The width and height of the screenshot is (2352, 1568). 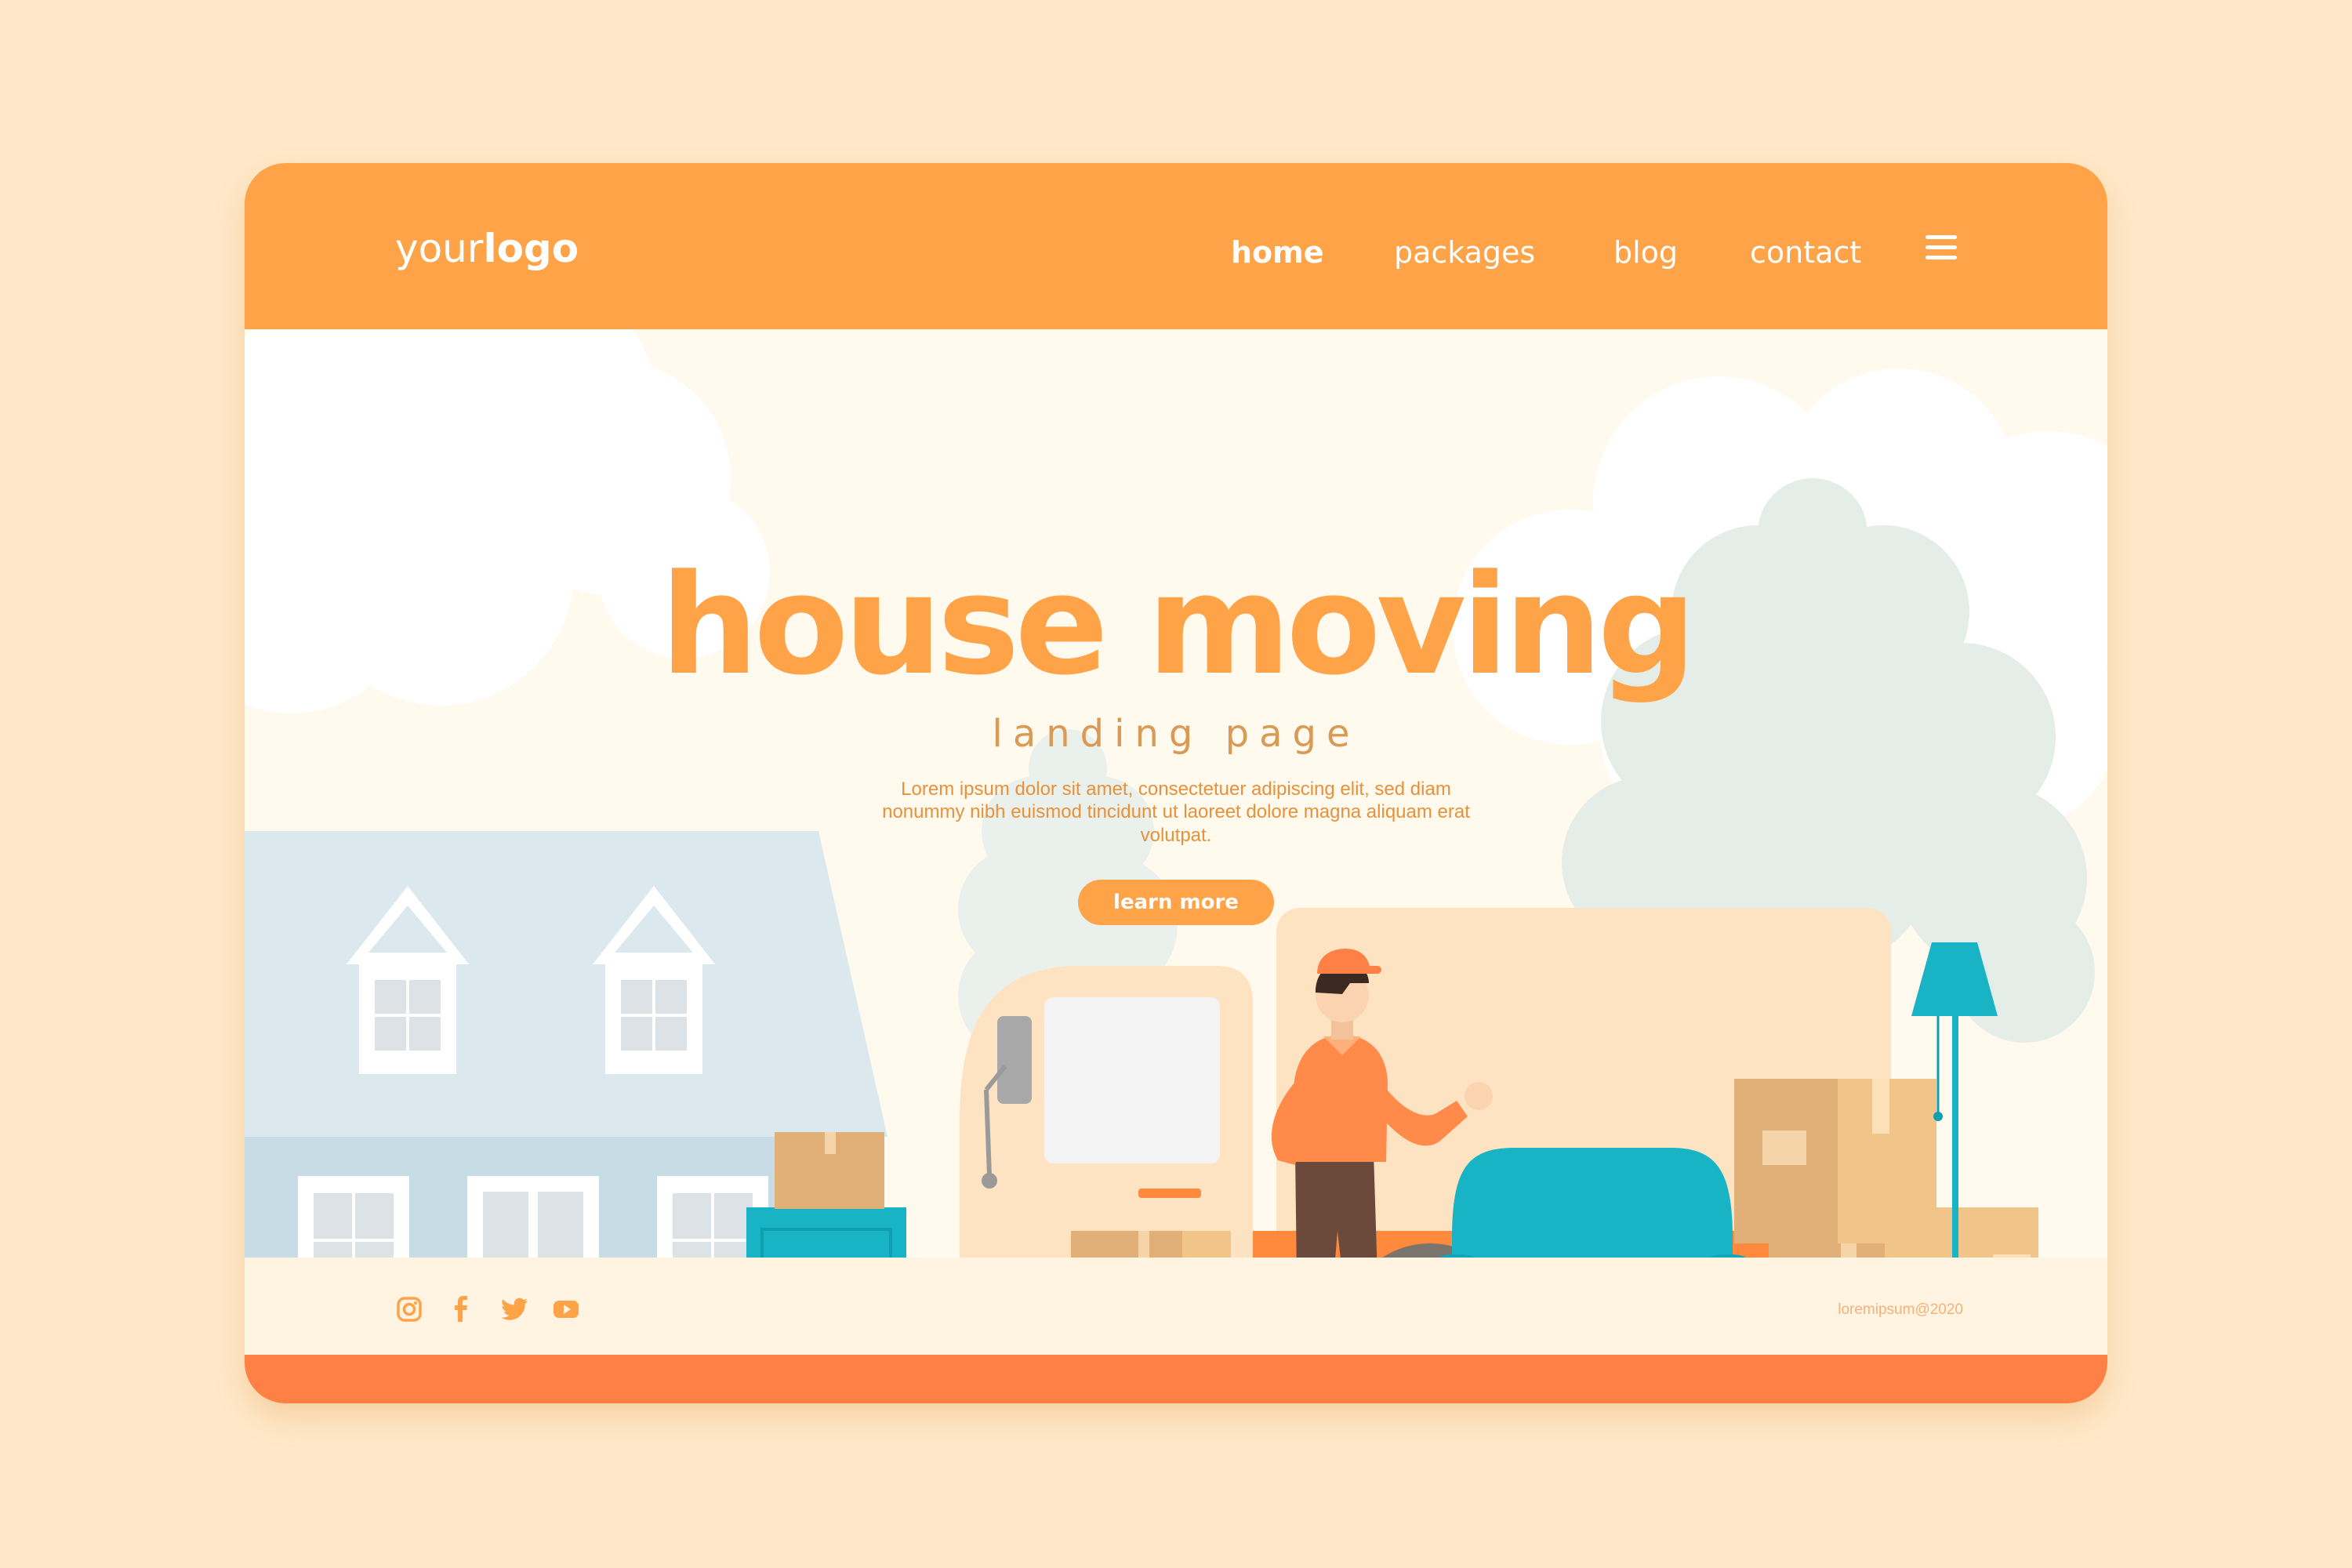 I want to click on instagram-icon, so click(x=409, y=1309).